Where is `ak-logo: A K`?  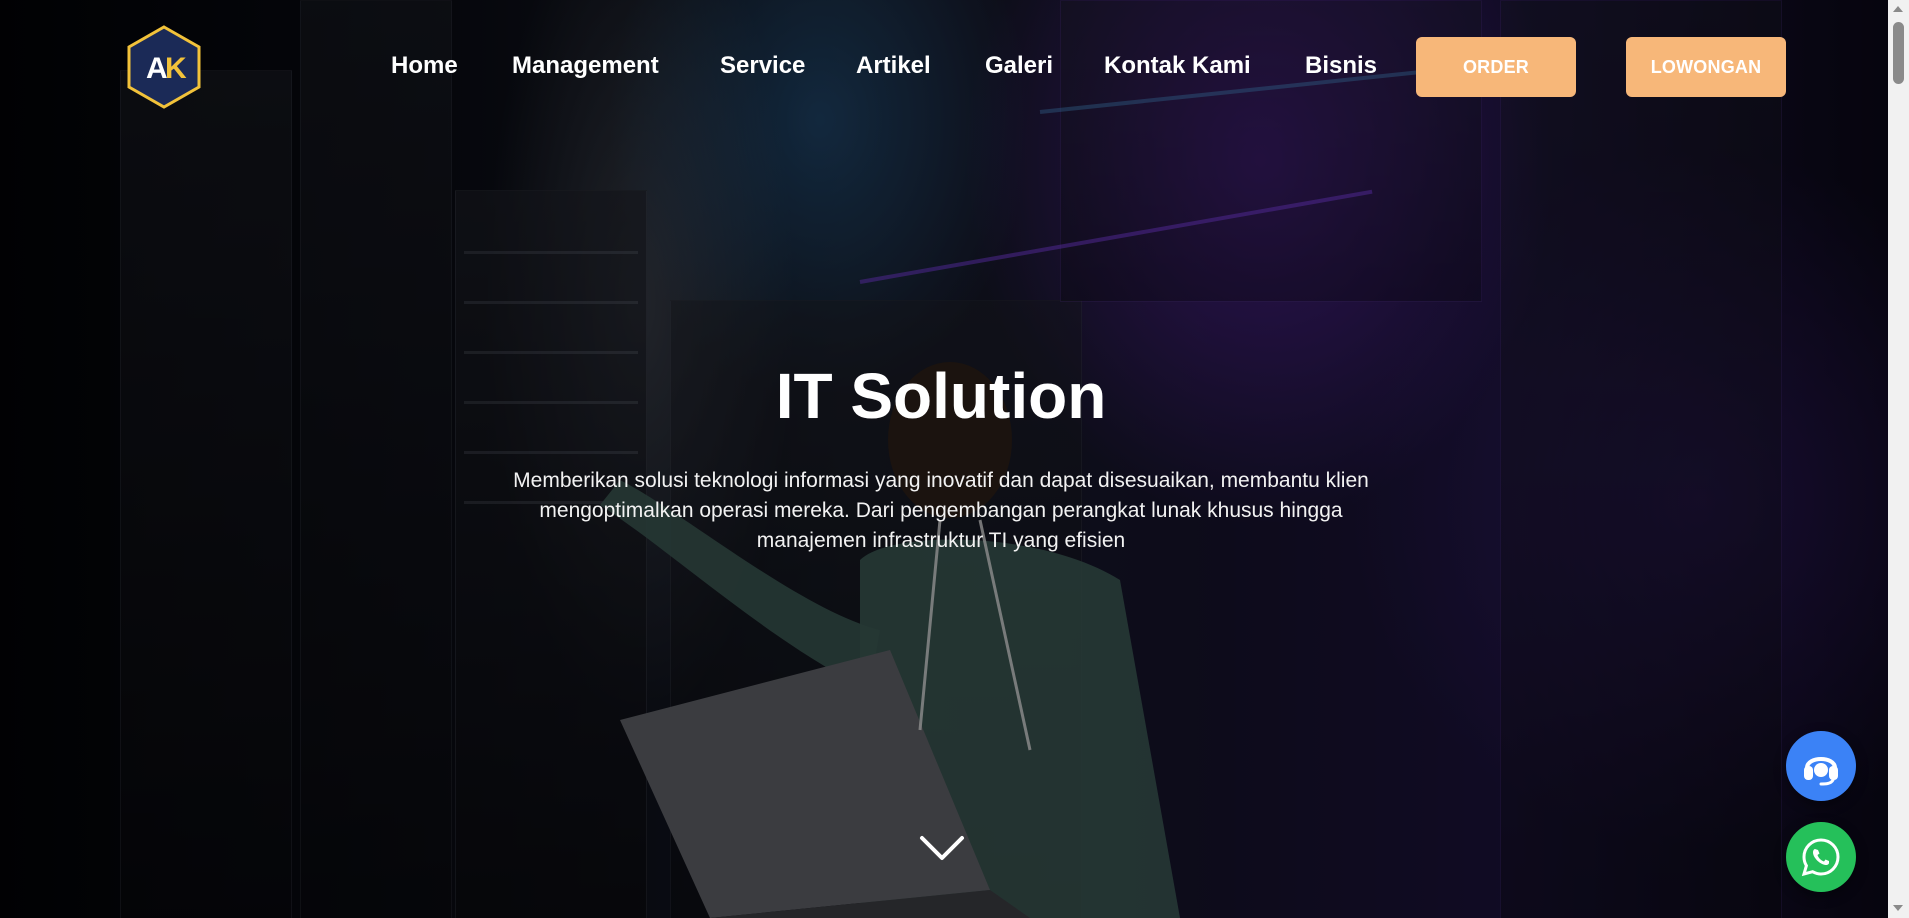
ak-logo: A K is located at coordinates (164, 67).